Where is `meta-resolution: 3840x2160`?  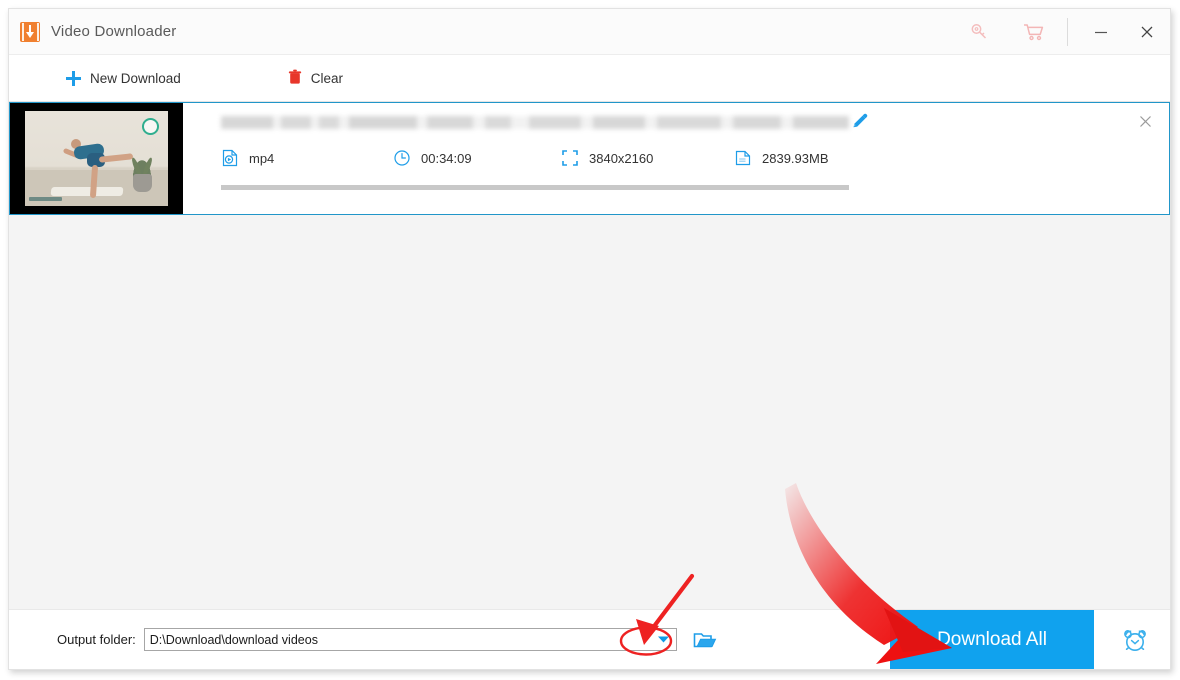 meta-resolution: 3840x2160 is located at coordinates (647, 158).